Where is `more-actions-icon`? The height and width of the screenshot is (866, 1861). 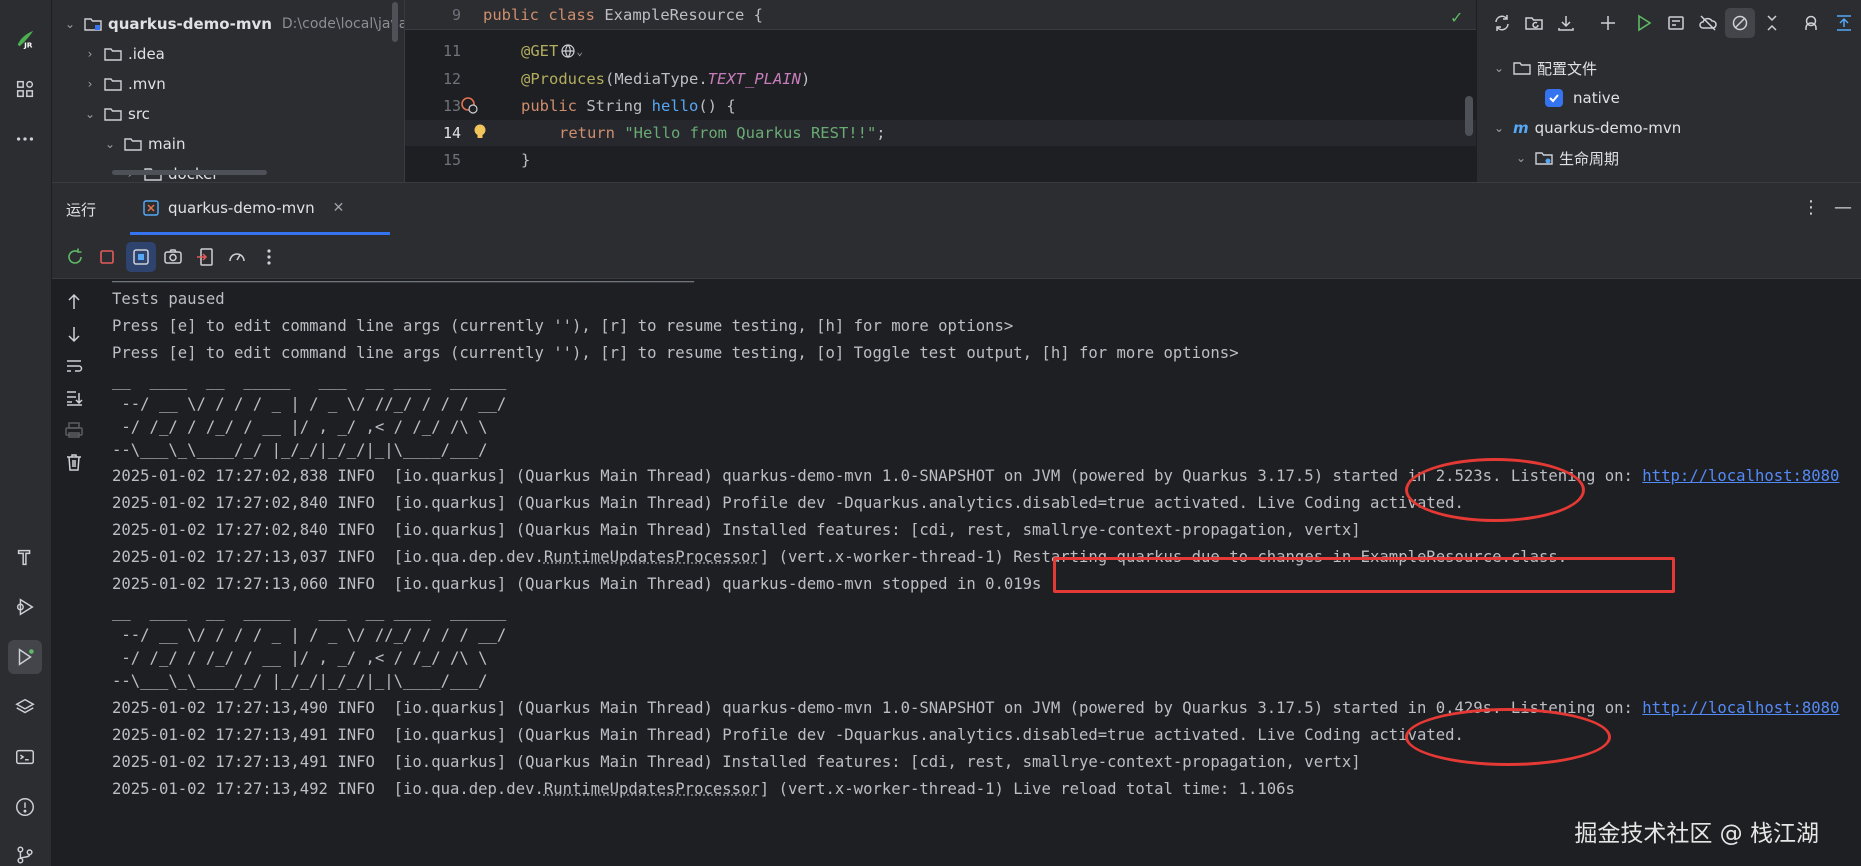
more-actions-icon is located at coordinates (269, 257).